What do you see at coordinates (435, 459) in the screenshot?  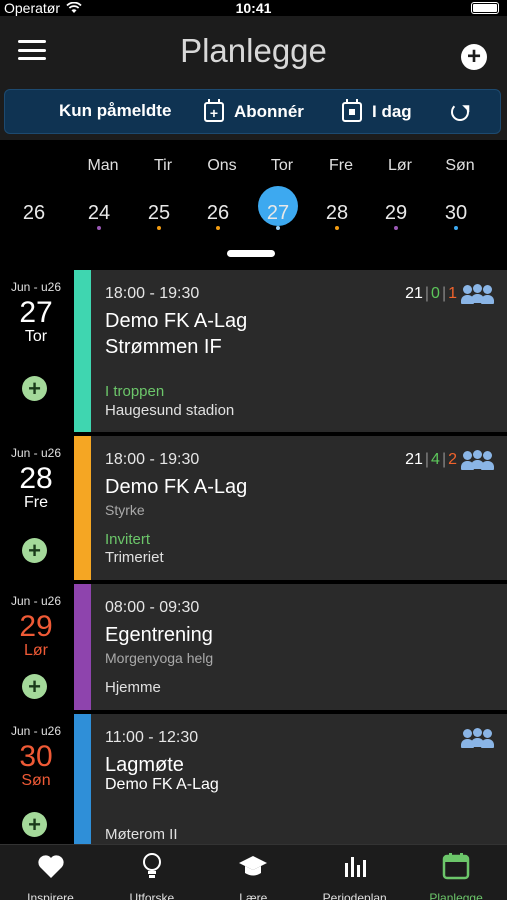 I see `attendance-count: 4` at bounding box center [435, 459].